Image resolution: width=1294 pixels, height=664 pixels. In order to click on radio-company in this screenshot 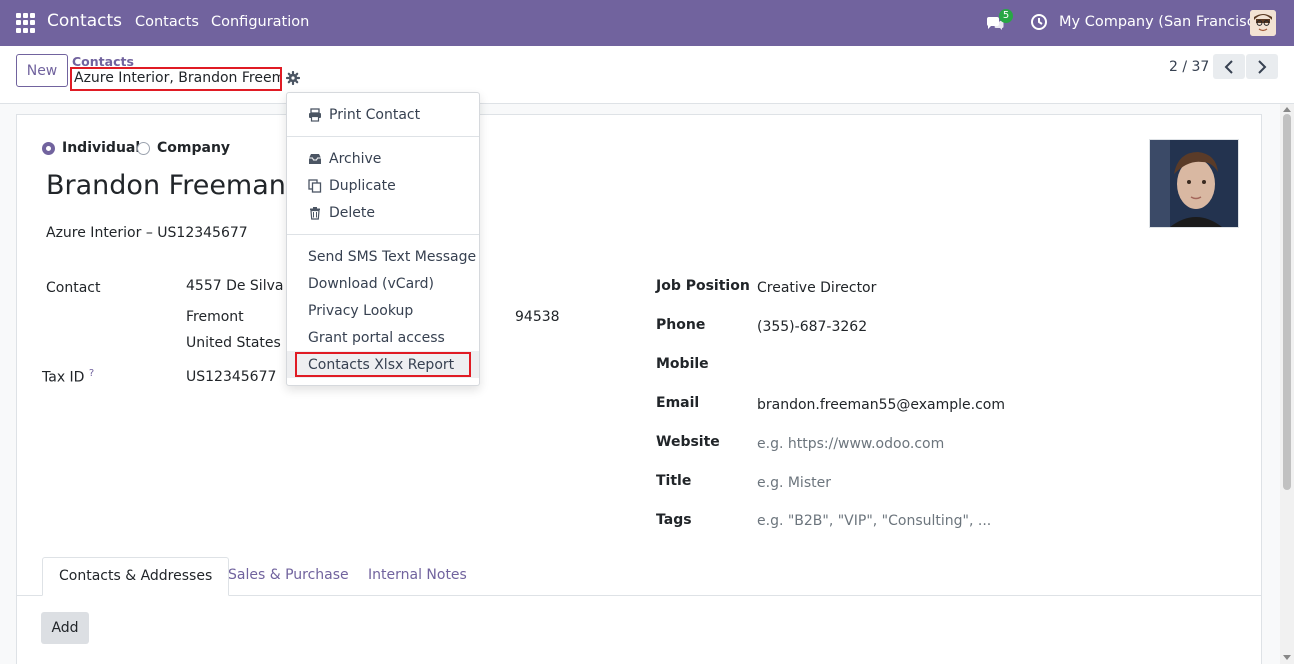, I will do `click(143, 148)`.